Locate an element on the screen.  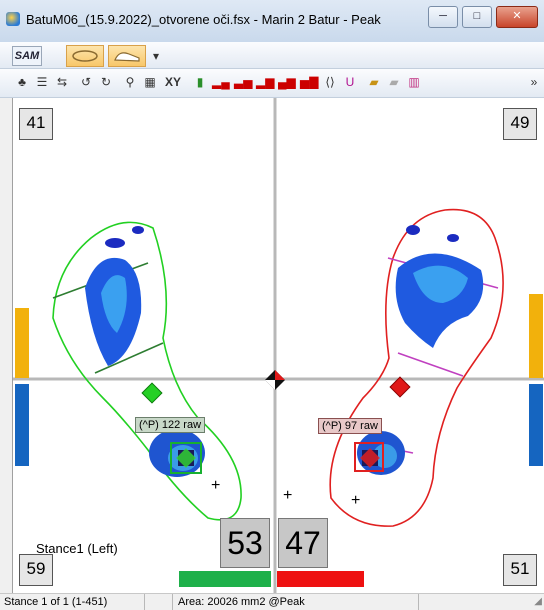
bars-3-icon: ▂▆ is located at coordinates (265, 82).